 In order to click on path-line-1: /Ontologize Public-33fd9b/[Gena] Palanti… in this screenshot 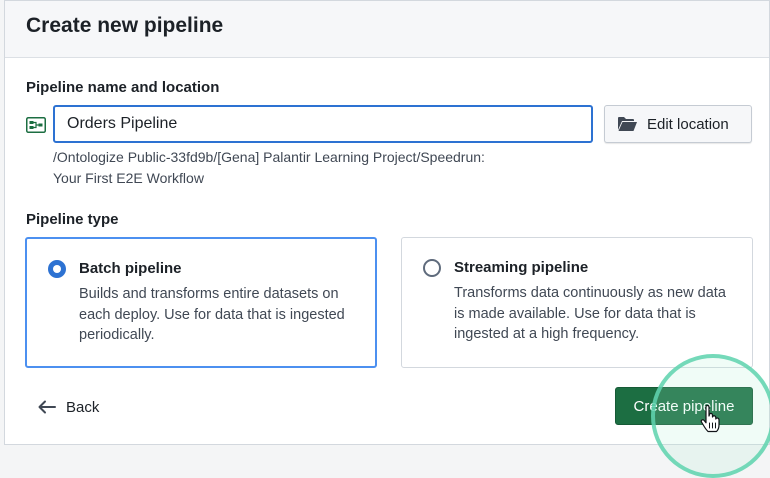, I will do `click(269, 157)`.